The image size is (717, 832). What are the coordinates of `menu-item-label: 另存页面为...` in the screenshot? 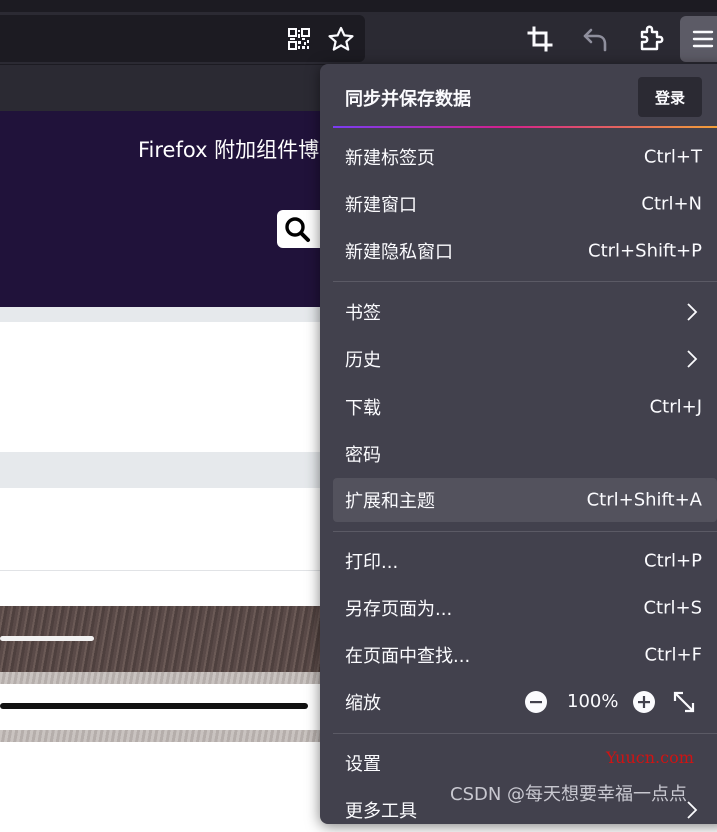 It's located at (399, 609).